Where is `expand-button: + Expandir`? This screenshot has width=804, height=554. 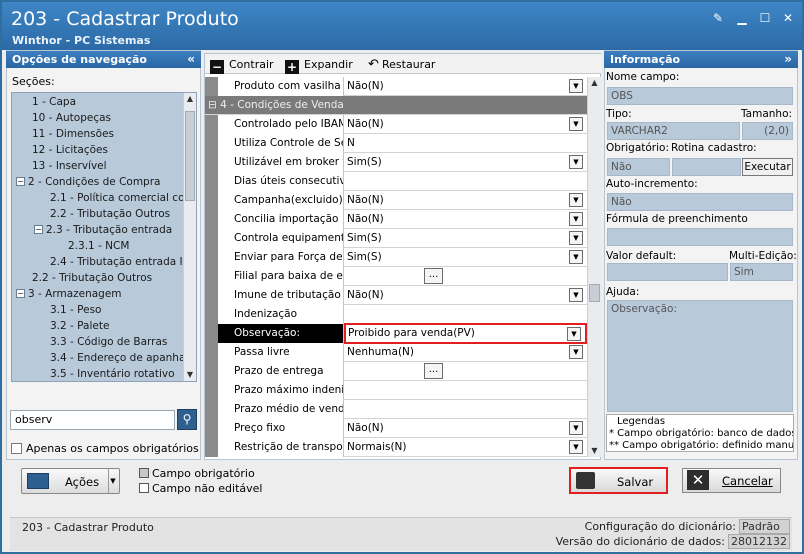
expand-button: + Expandir is located at coordinates (319, 65).